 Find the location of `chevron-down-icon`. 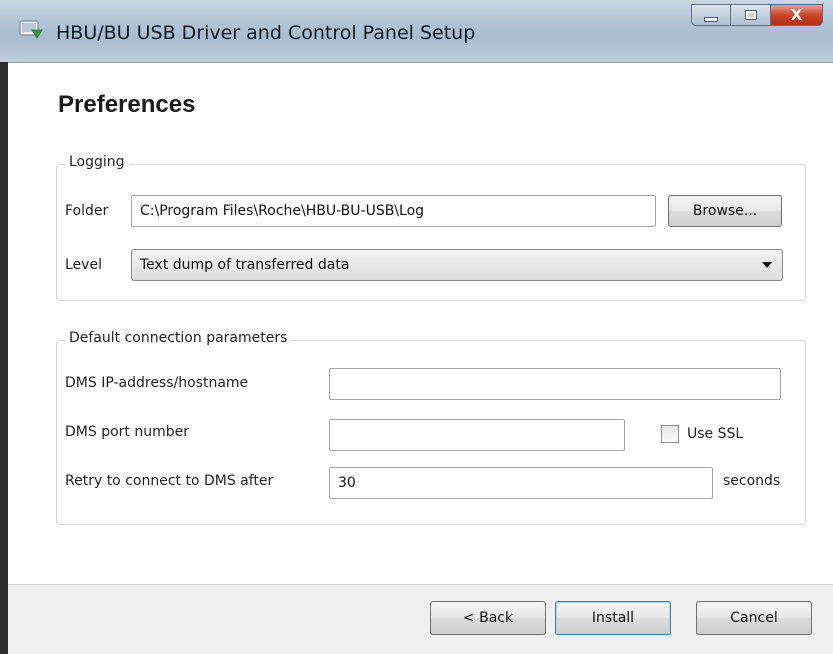

chevron-down-icon is located at coordinates (767, 265).